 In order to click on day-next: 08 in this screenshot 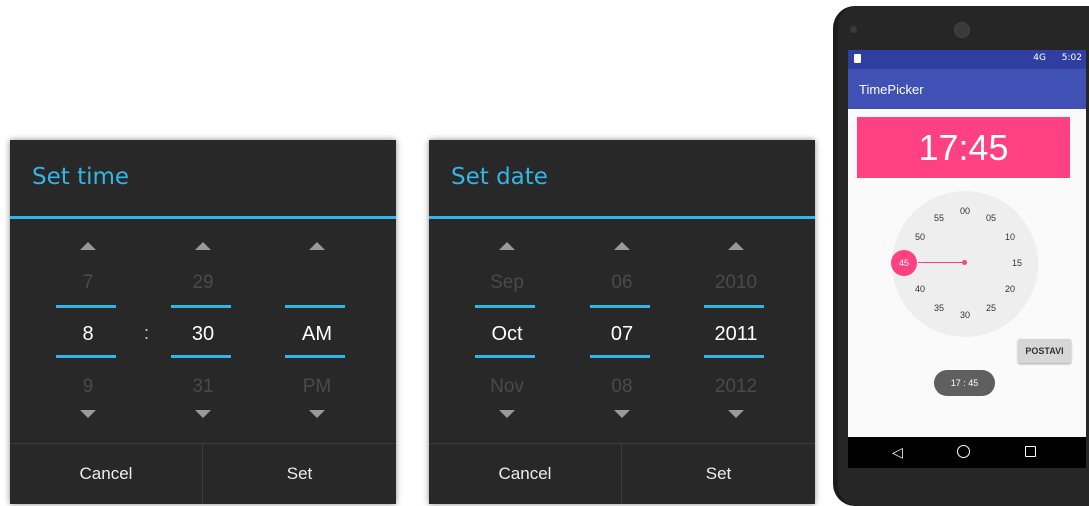, I will do `click(622, 387)`.